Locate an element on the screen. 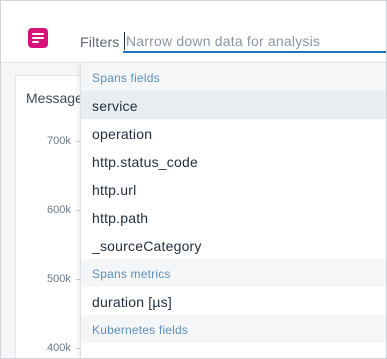 The width and height of the screenshot is (387, 359). section-header-spans-metrics: Spans metrics is located at coordinates (233, 273).